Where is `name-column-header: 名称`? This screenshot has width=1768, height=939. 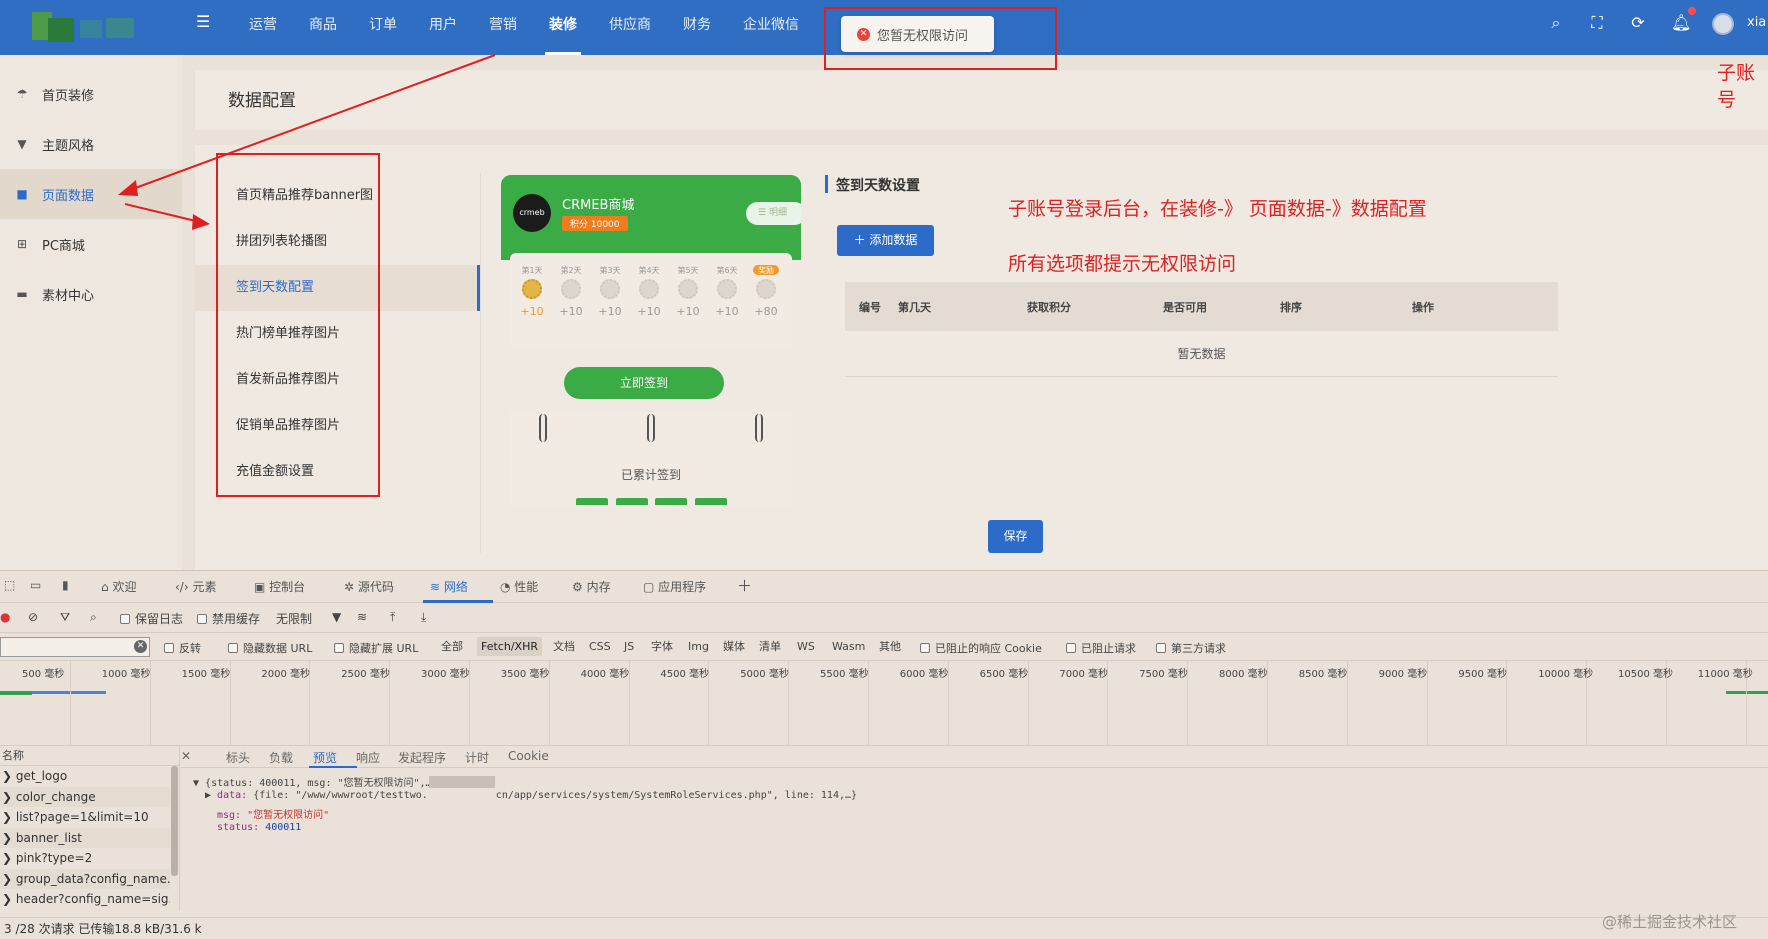 name-column-header: 名称 is located at coordinates (90, 756).